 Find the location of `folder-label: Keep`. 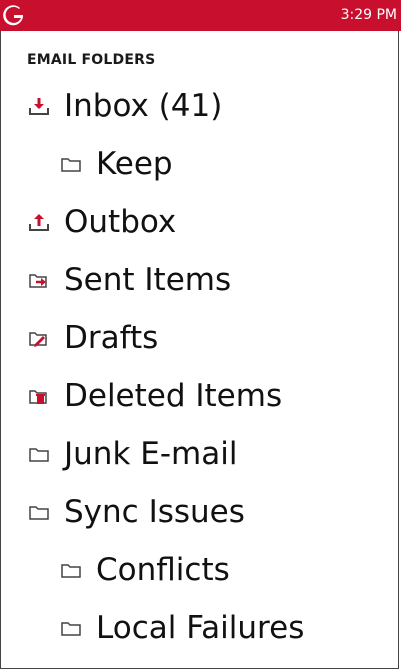

folder-label: Keep is located at coordinates (134, 164).